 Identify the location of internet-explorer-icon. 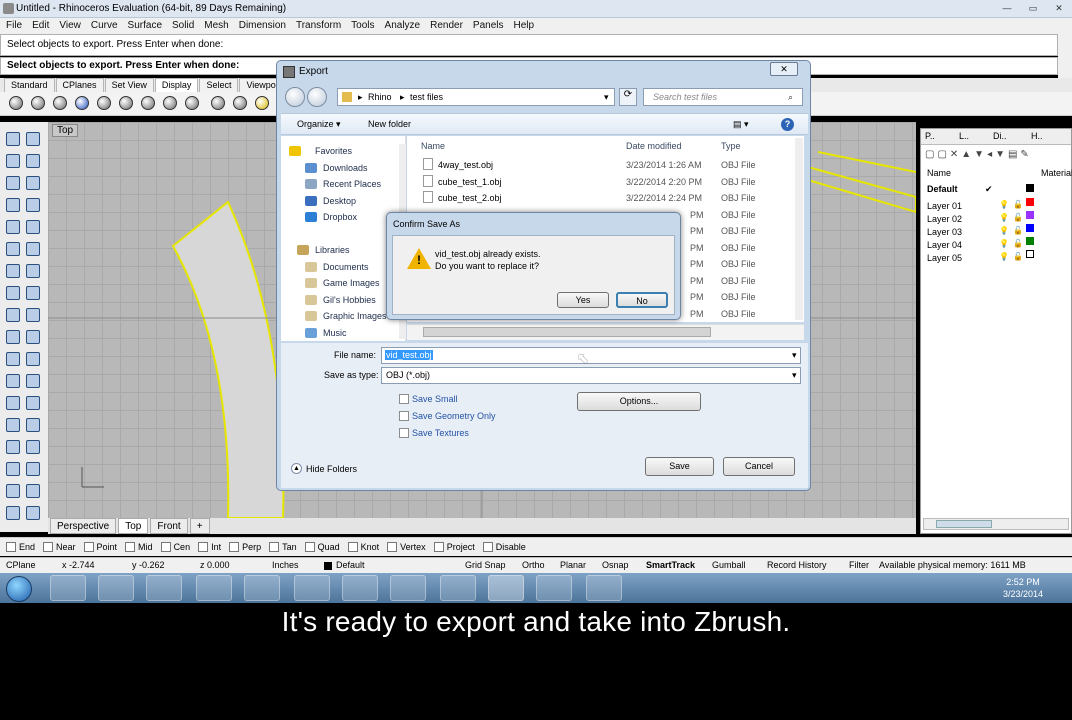
(214, 588).